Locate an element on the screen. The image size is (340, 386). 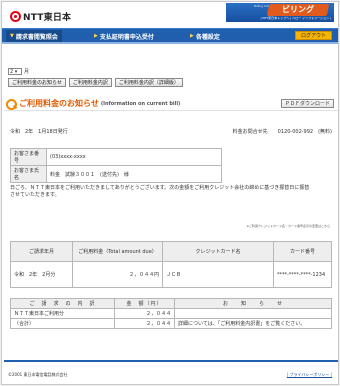
contact-info: 料金お問合せ先 0120-002-992 (無料) is located at coordinates (282, 132).